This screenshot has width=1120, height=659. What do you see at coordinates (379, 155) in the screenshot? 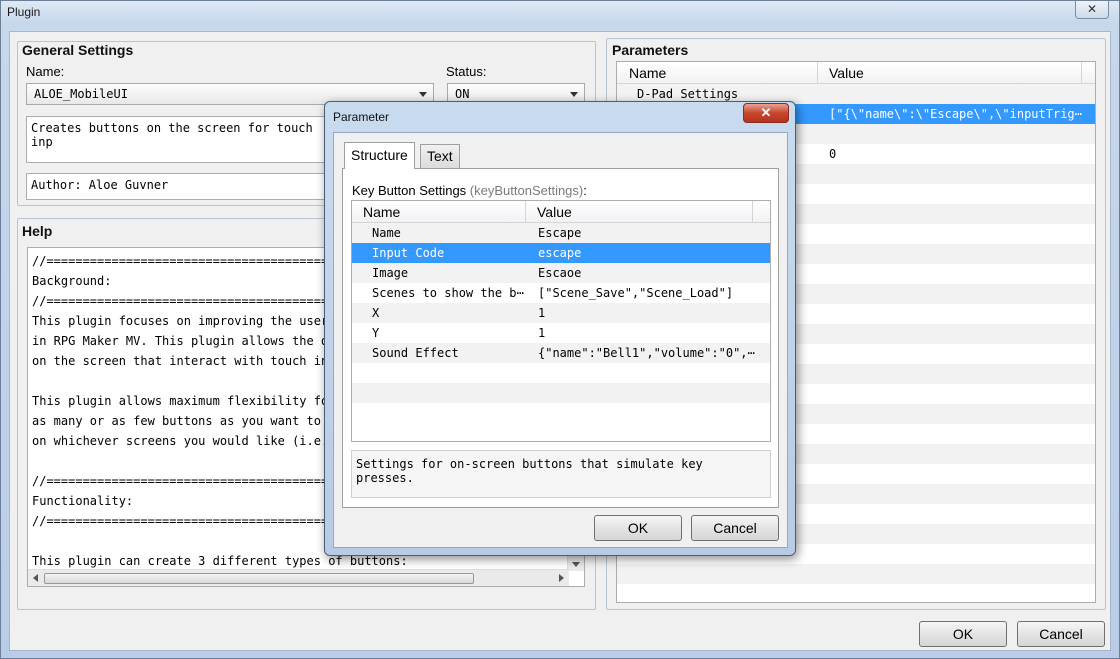
I see `tab-structure: Structure` at bounding box center [379, 155].